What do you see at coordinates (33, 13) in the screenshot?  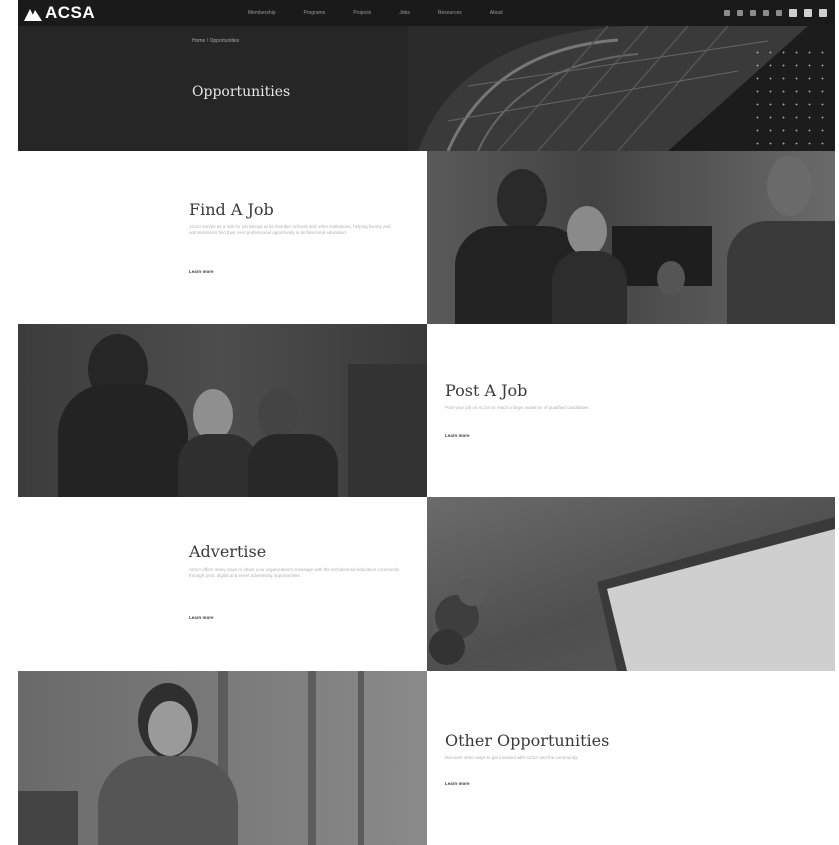 I see `logo-mark-icon` at bounding box center [33, 13].